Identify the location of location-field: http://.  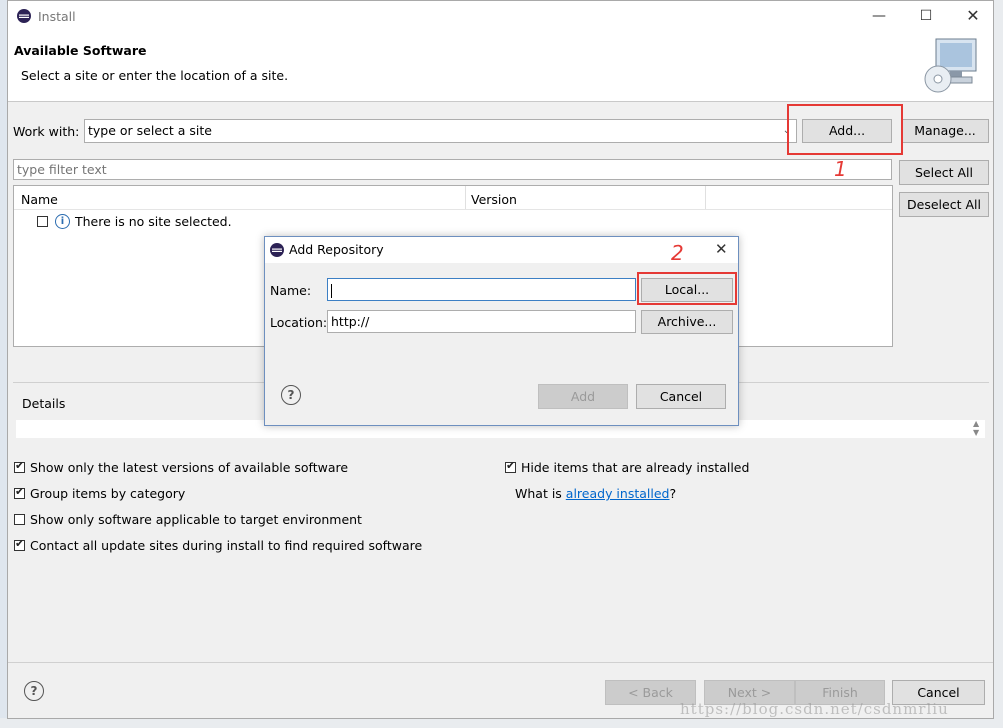
(481, 321).